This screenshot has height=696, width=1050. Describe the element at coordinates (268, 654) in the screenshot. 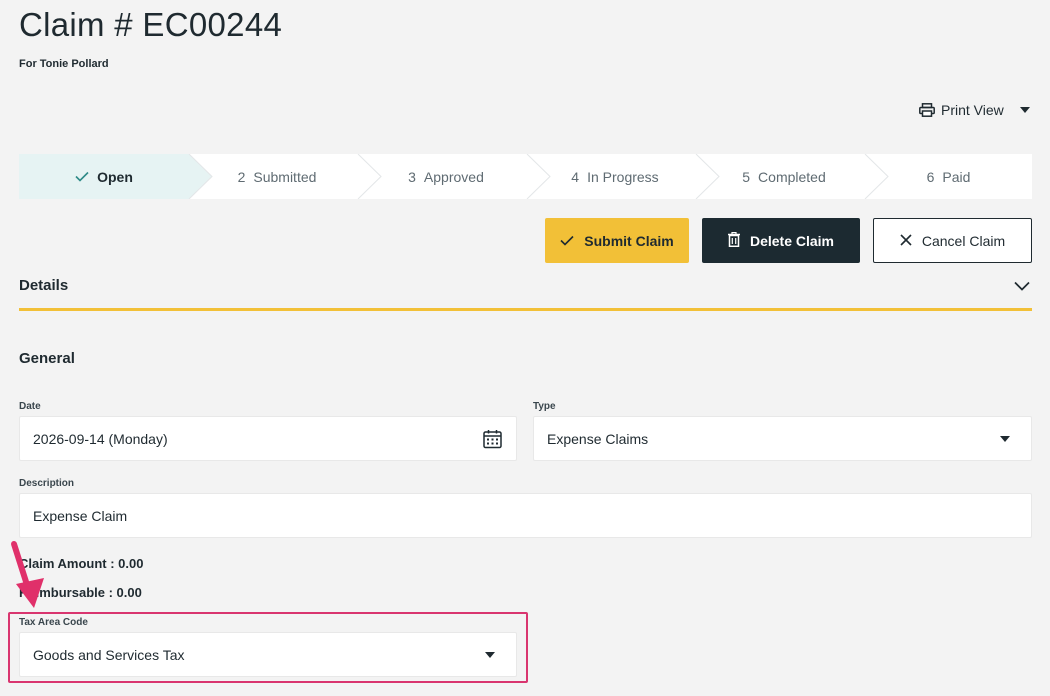

I see `tax-area-code-select: Goods and Services Tax` at that location.